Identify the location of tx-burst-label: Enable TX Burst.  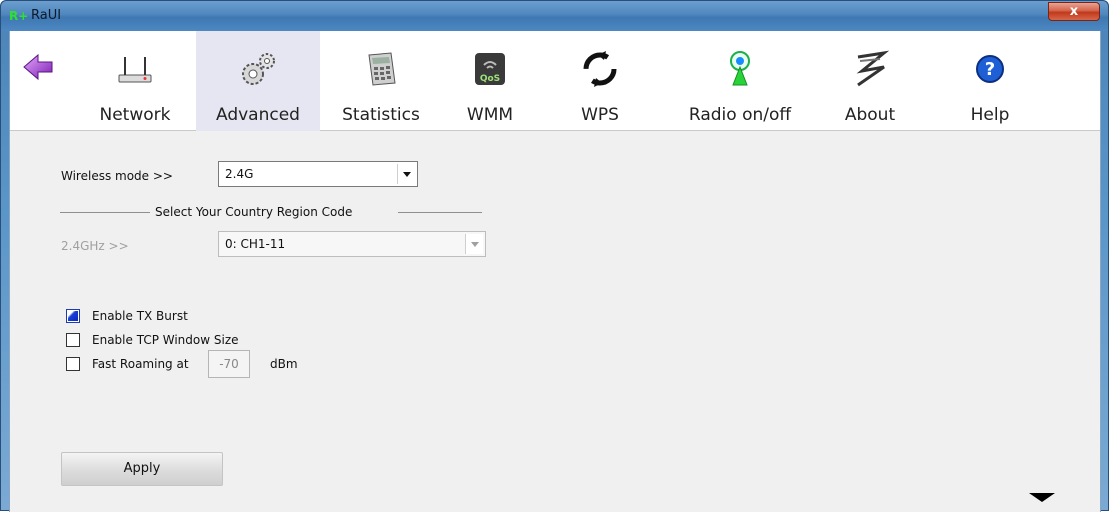
(140, 316).